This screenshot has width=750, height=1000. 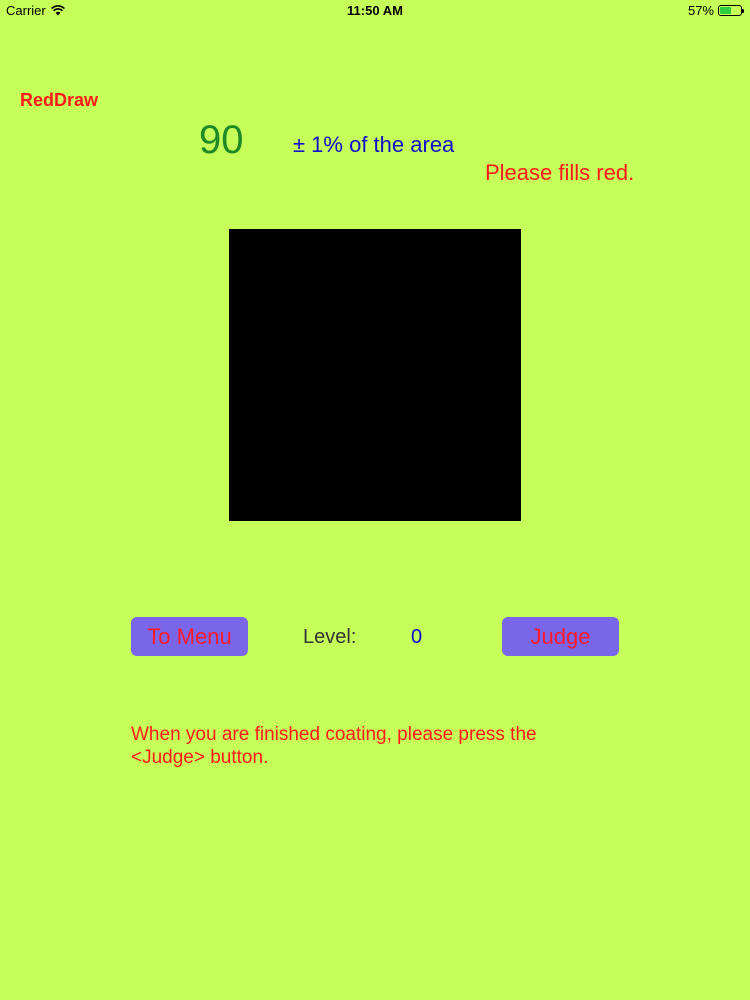 I want to click on battery-level-fill, so click(x=726, y=10).